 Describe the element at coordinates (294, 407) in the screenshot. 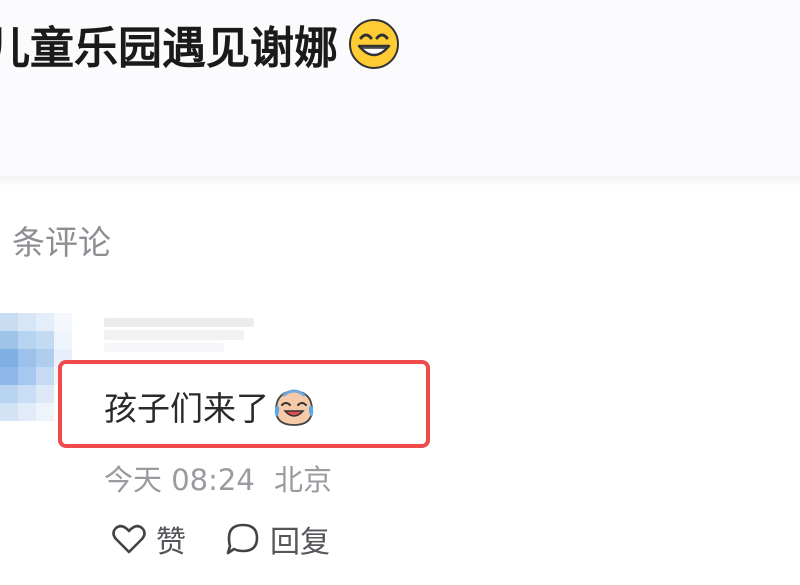

I see `laughing-crying-face-icon` at that location.